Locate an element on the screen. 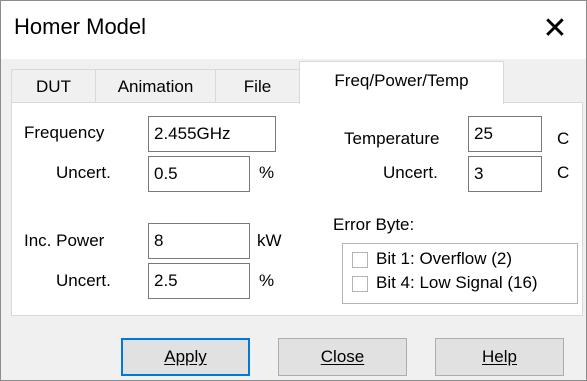  tab-file: File is located at coordinates (257, 86).